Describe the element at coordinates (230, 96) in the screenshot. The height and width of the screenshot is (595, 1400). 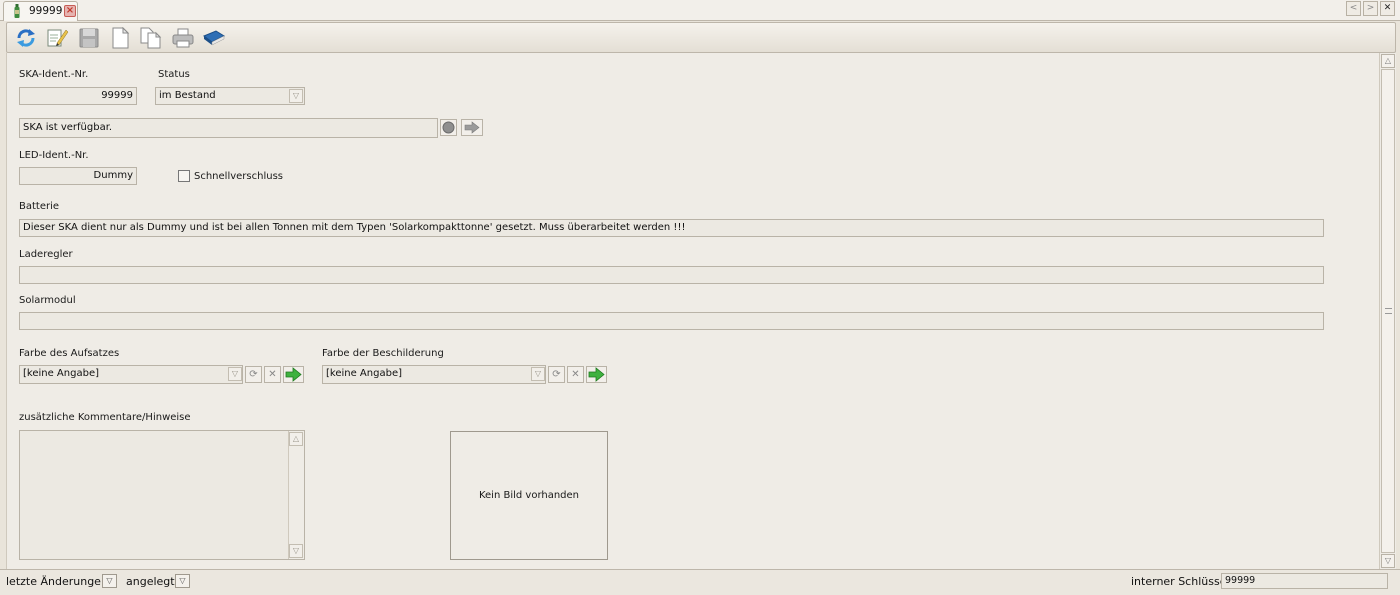
I see `status-select: im Bestand` at that location.